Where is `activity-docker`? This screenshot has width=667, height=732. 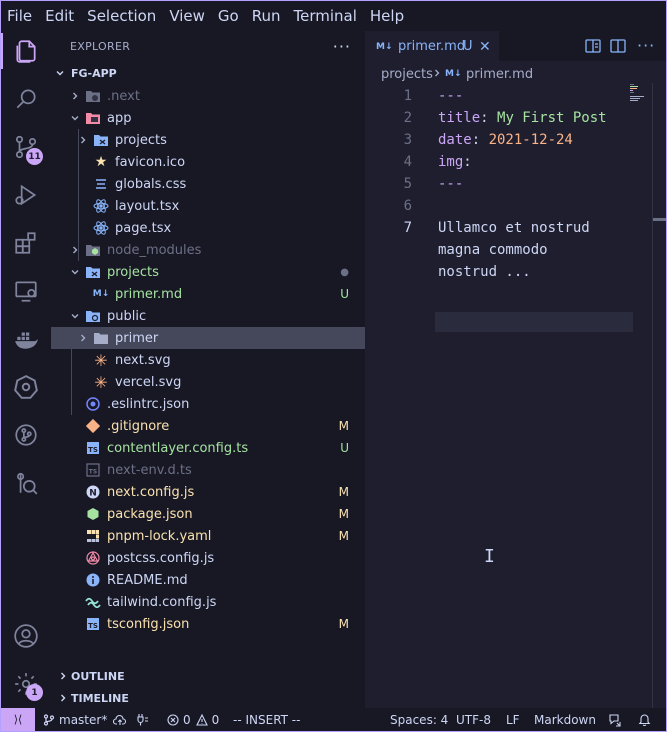
activity-docker is located at coordinates (26, 339).